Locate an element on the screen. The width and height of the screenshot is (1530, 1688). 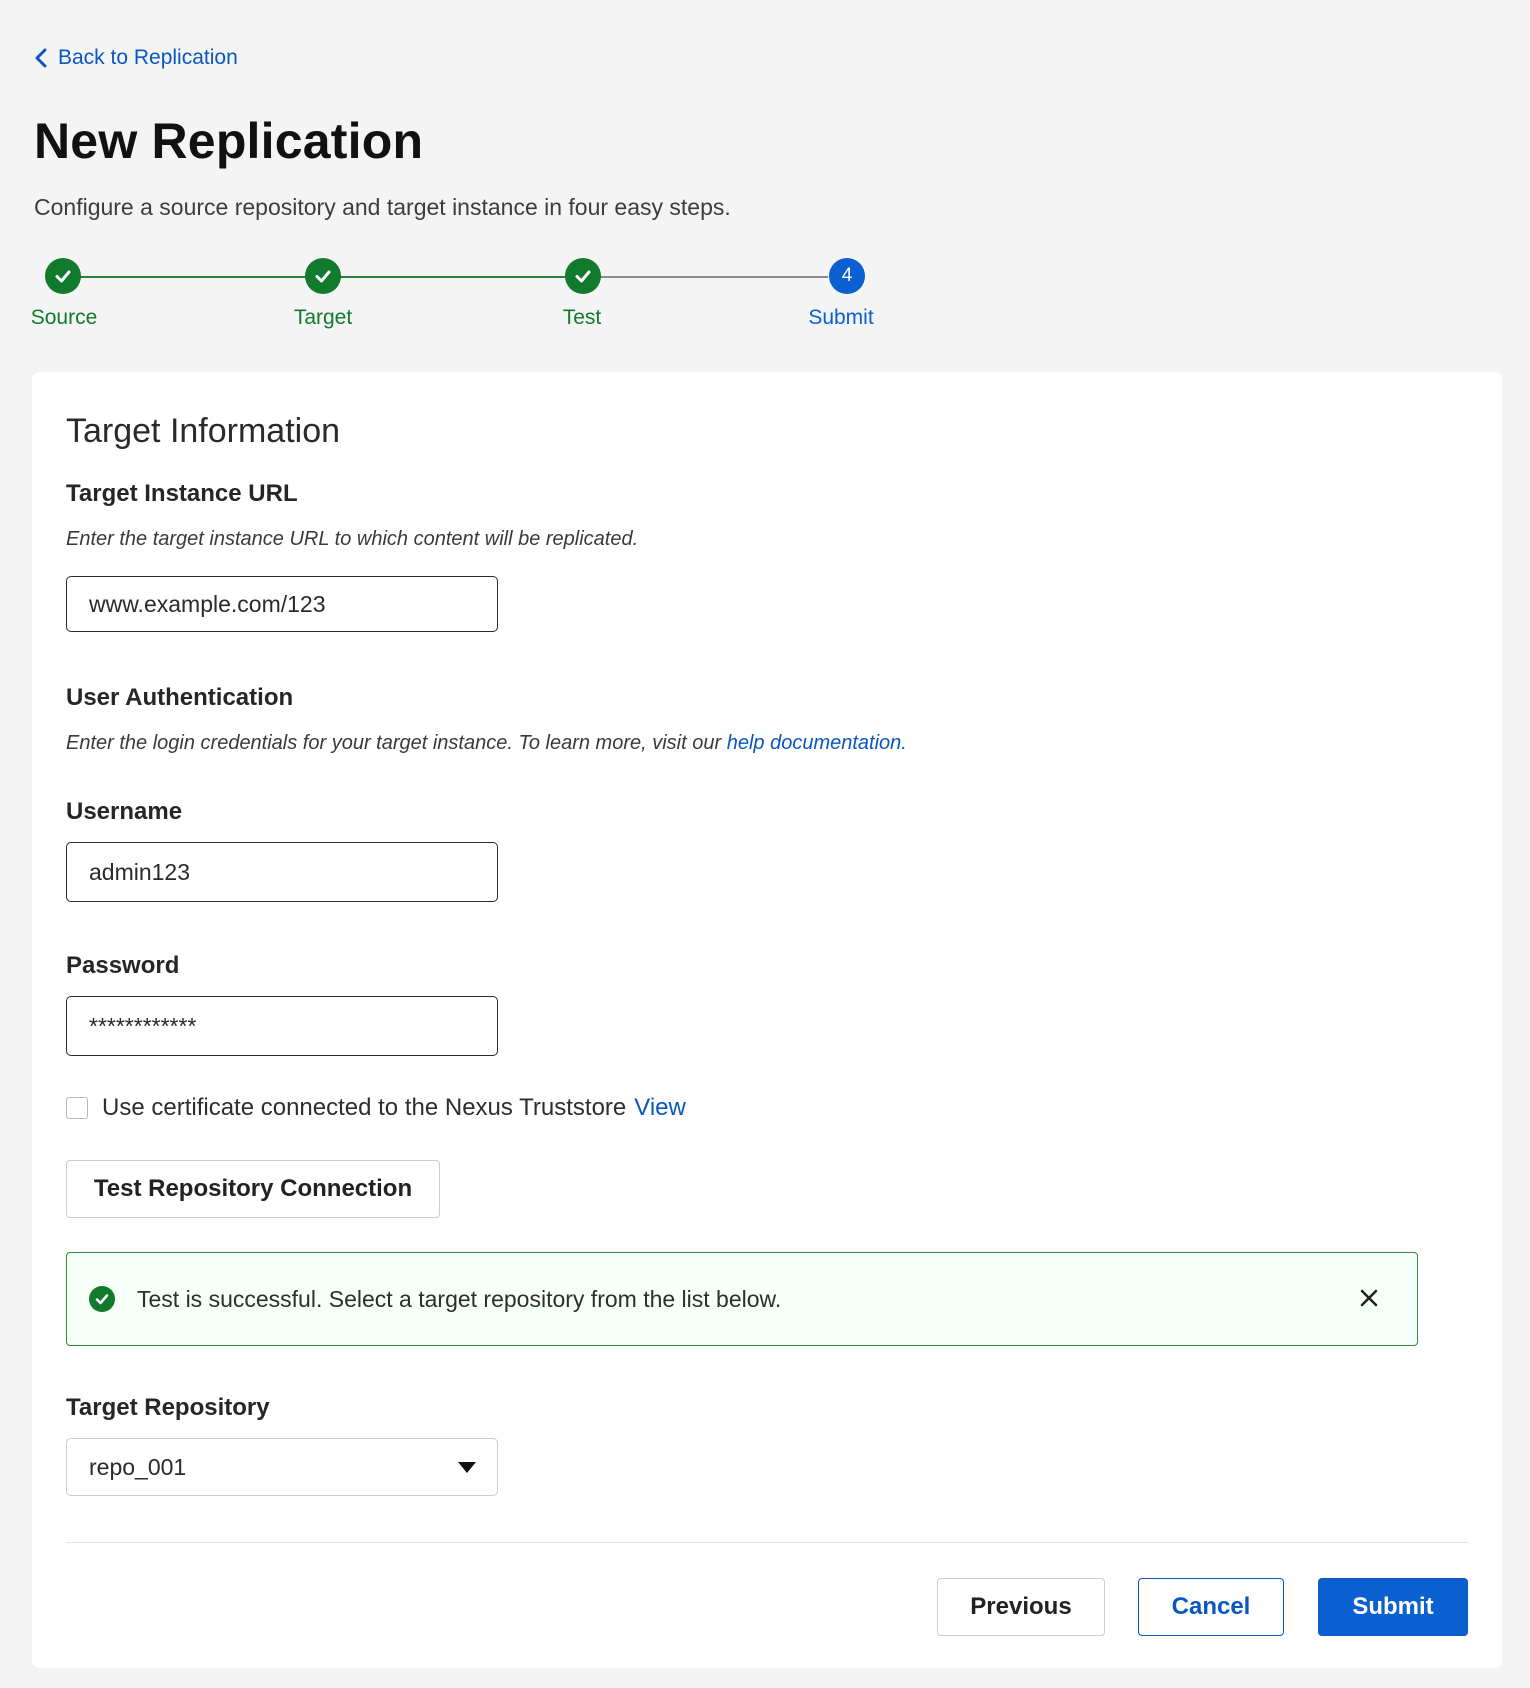
step-label-target: Target is located at coordinates (323, 317).